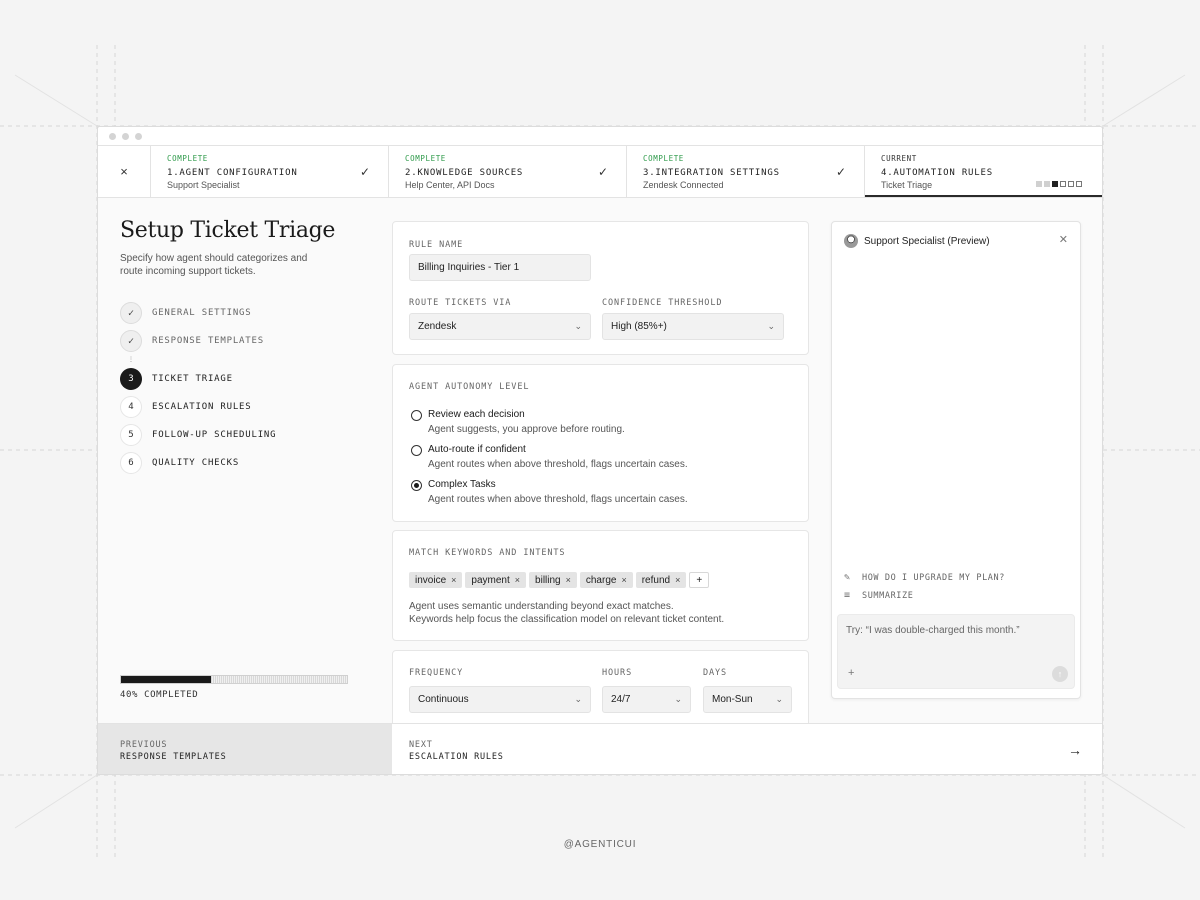 The image size is (1200, 900). Describe the element at coordinates (500, 699) in the screenshot. I see `frequency-select: Continuous ⌄` at that location.